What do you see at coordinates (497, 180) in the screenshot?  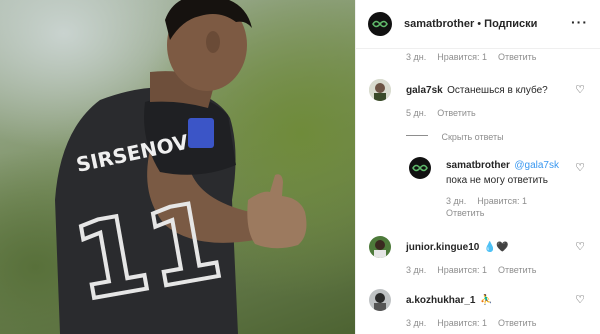 I see `comment-text: пока не могу ответить` at bounding box center [497, 180].